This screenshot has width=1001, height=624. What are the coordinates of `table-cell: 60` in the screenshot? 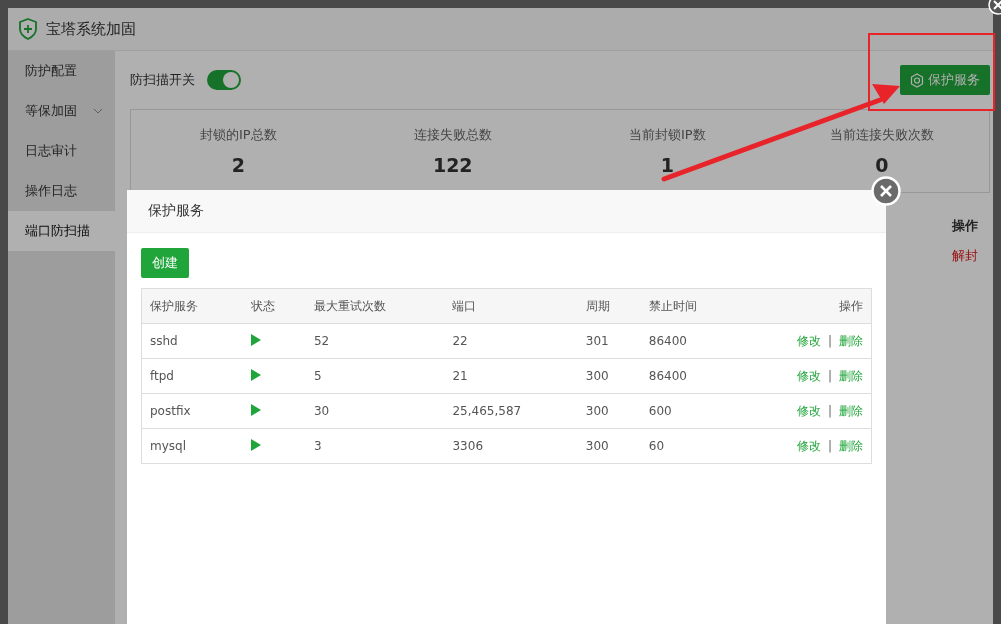 It's located at (691, 446).